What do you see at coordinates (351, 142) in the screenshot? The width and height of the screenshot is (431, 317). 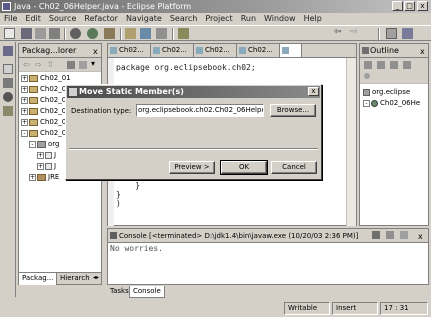 I see `editor-overview-ruler` at bounding box center [351, 142].